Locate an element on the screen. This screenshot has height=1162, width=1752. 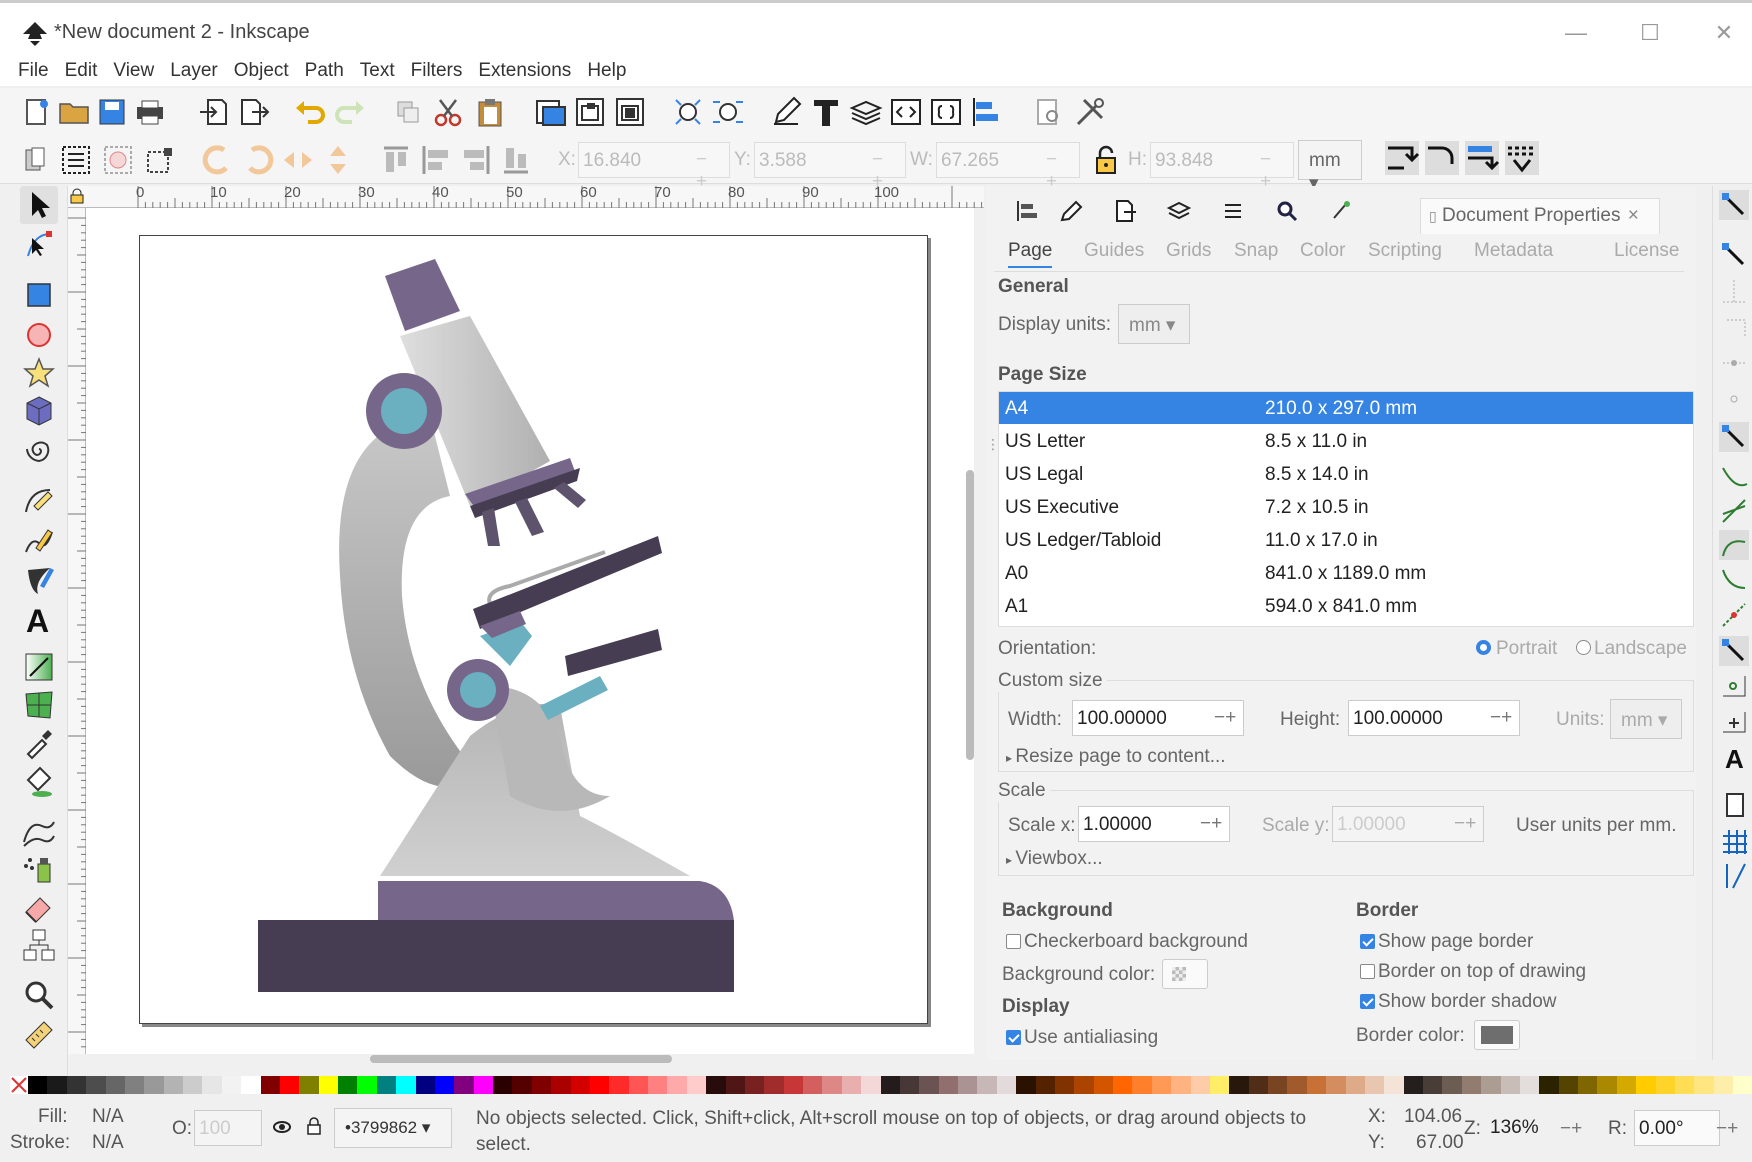
scale-stroke-icon is located at coordinates (1402, 158).